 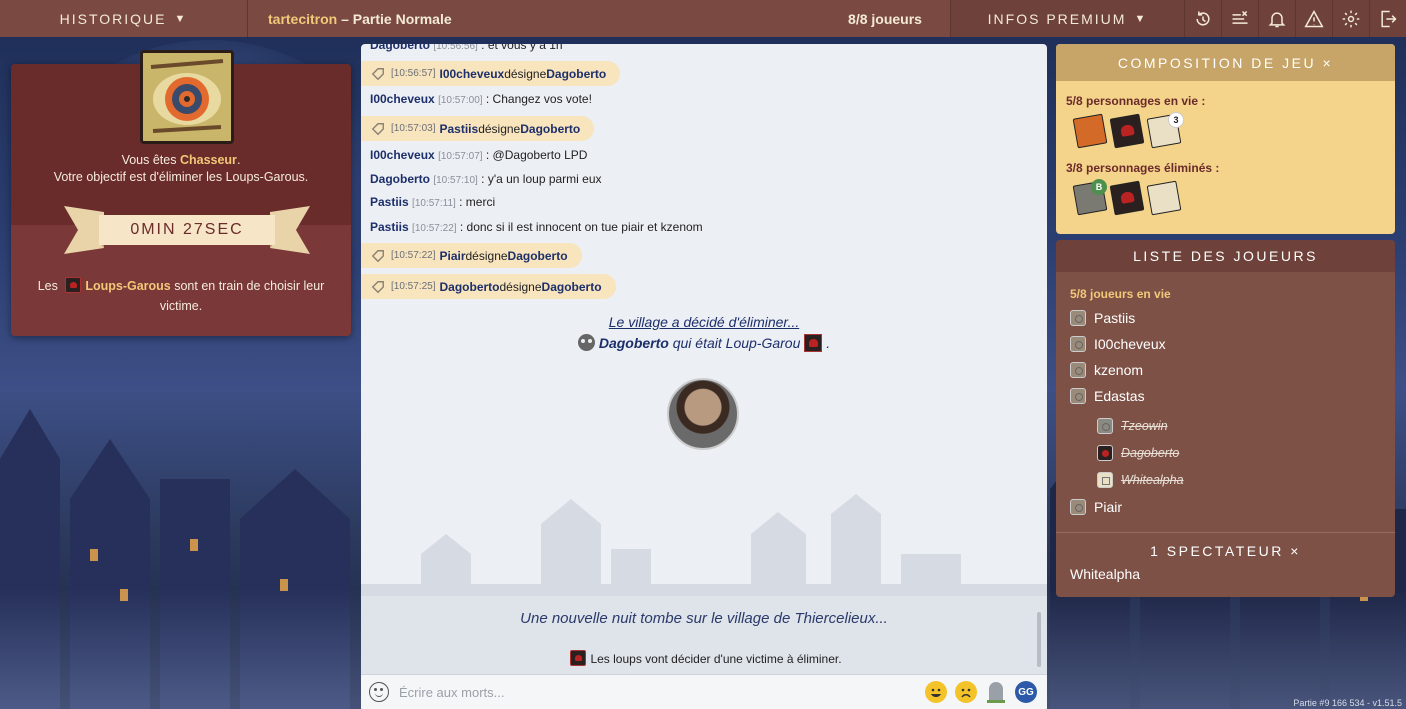 I want to click on vote-timestamp: [10:57:03], so click(x=413, y=128).